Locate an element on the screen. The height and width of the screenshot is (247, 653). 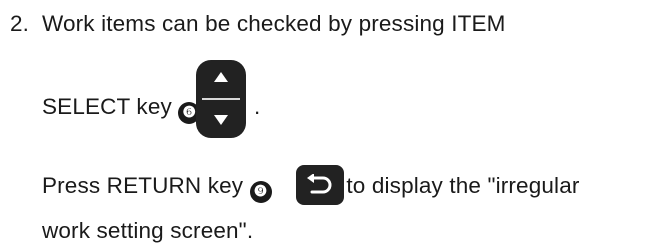
step-text-line-2: SELECT key is located at coordinates (107, 106).